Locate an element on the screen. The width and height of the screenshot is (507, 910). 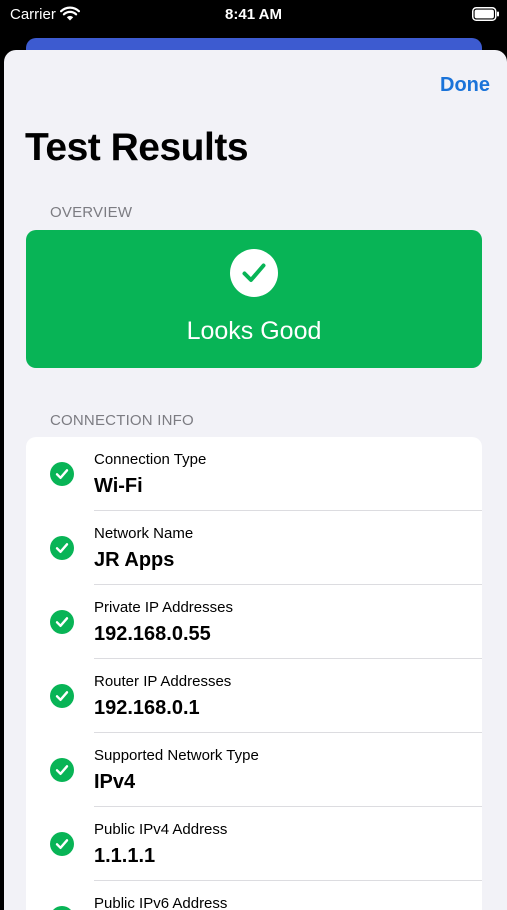
row-label: Supported Network Type is located at coordinates (176, 755).